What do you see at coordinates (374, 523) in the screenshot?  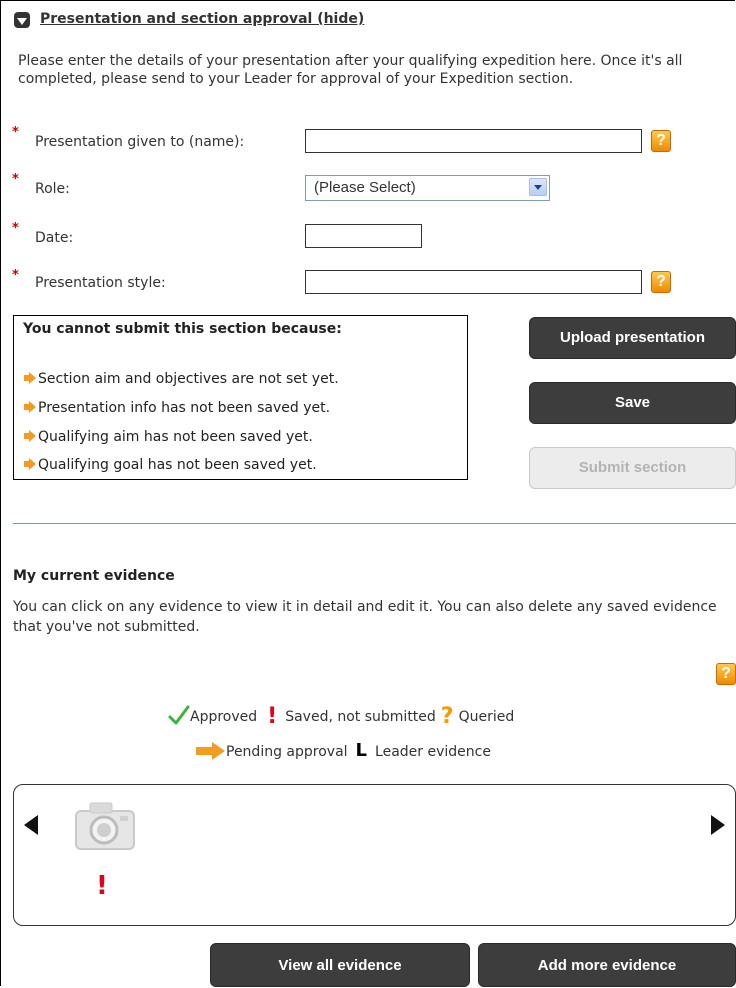 I see `section-divider` at bounding box center [374, 523].